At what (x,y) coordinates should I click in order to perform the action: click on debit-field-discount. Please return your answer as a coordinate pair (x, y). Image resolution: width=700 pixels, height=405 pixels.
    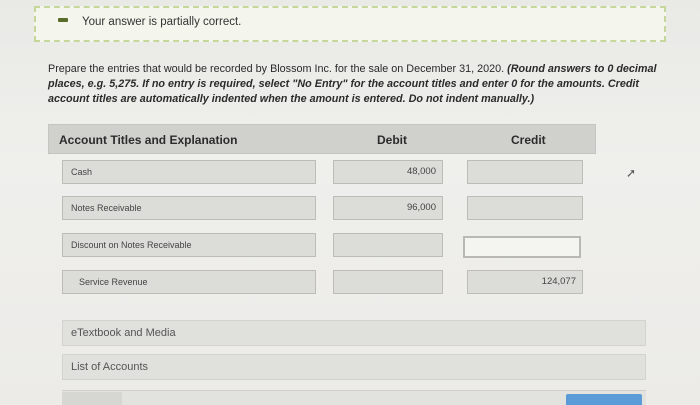
    Looking at the image, I should click on (388, 245).